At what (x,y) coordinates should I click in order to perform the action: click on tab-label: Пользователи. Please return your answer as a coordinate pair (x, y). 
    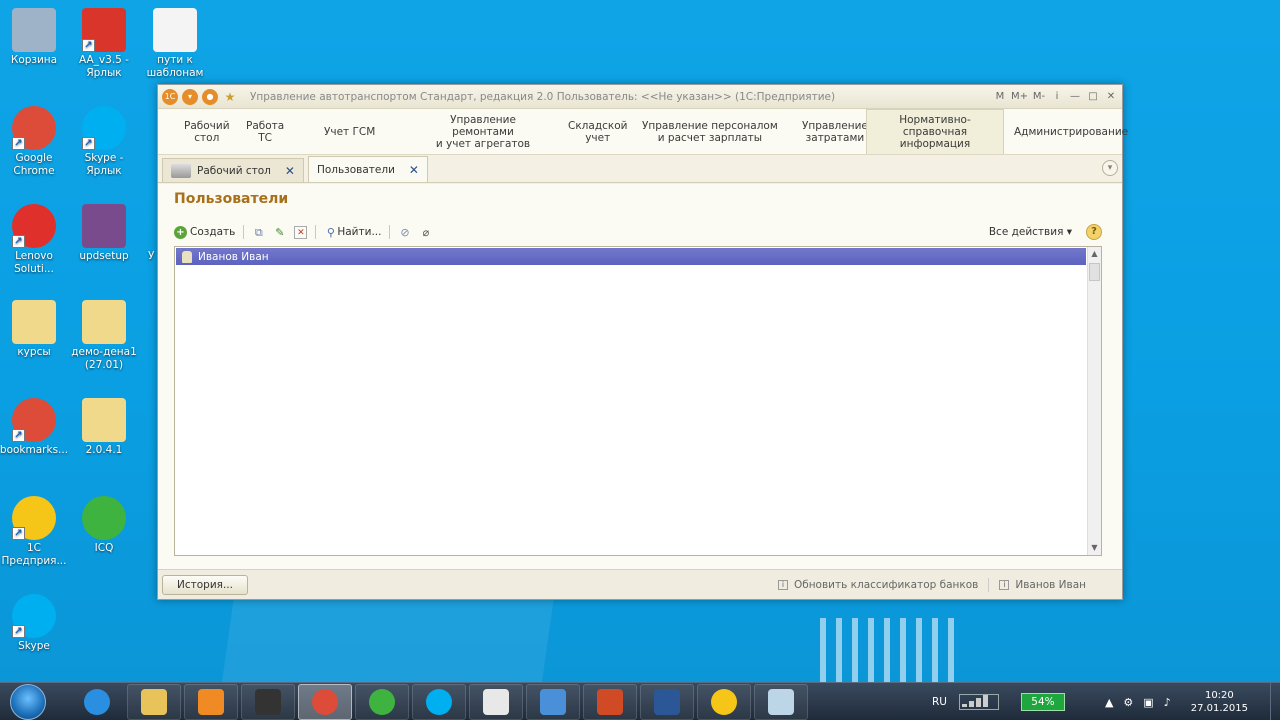
    Looking at the image, I should click on (355, 169).